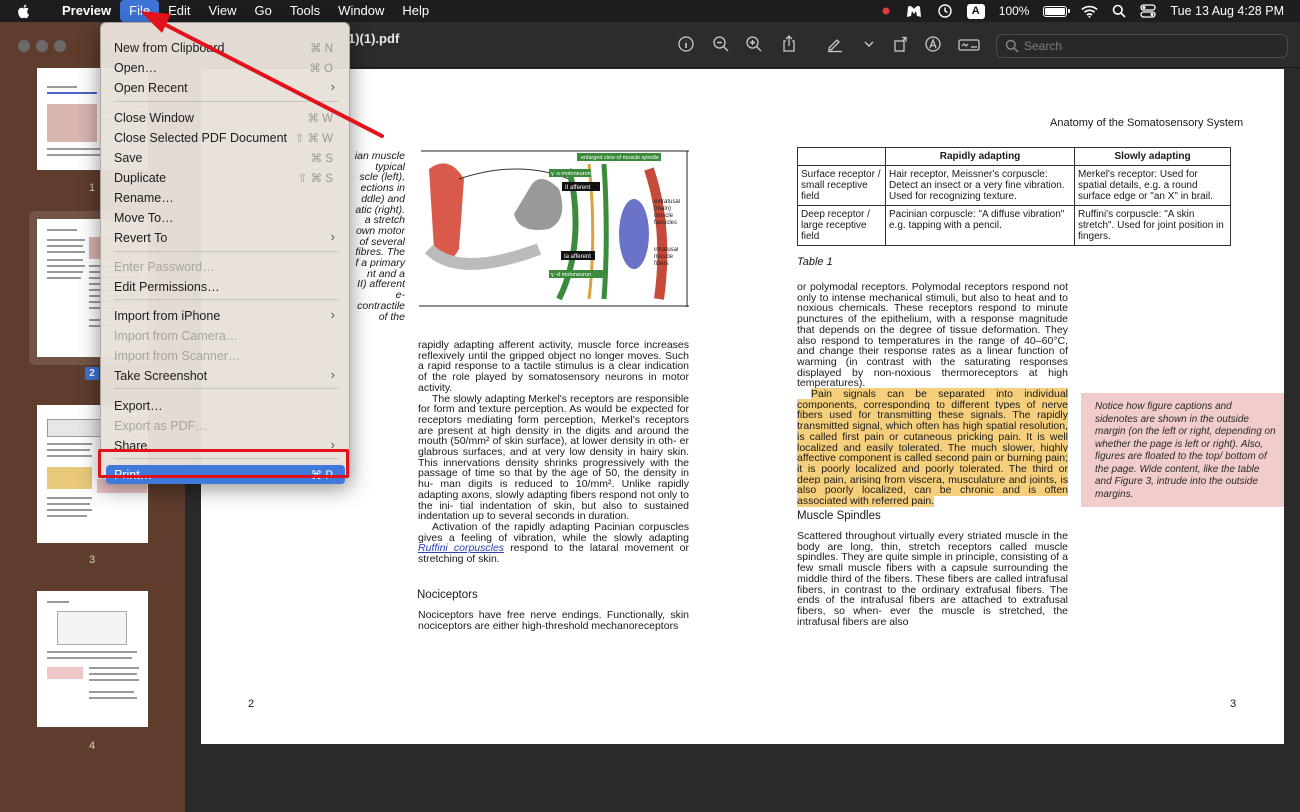  What do you see at coordinates (1043, 46) in the screenshot?
I see `search-placeholder: Search` at bounding box center [1043, 46].